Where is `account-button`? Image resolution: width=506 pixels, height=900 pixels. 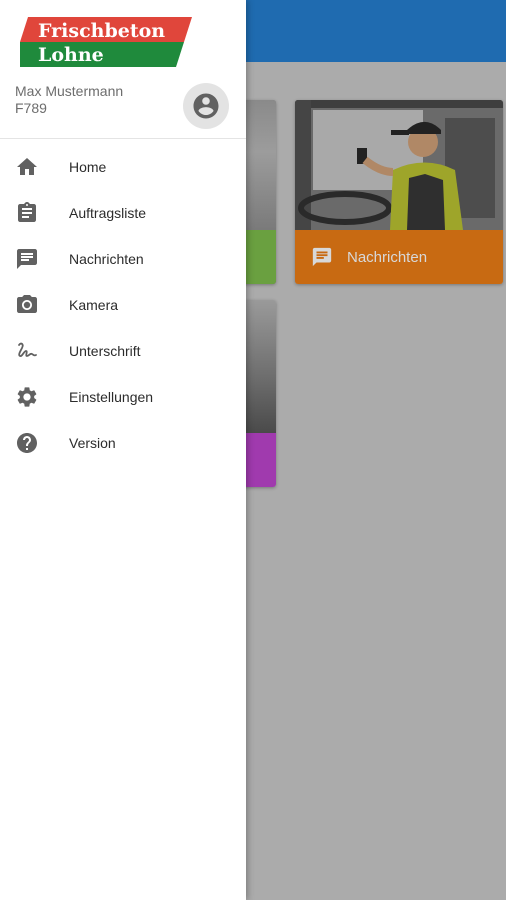 account-button is located at coordinates (206, 106).